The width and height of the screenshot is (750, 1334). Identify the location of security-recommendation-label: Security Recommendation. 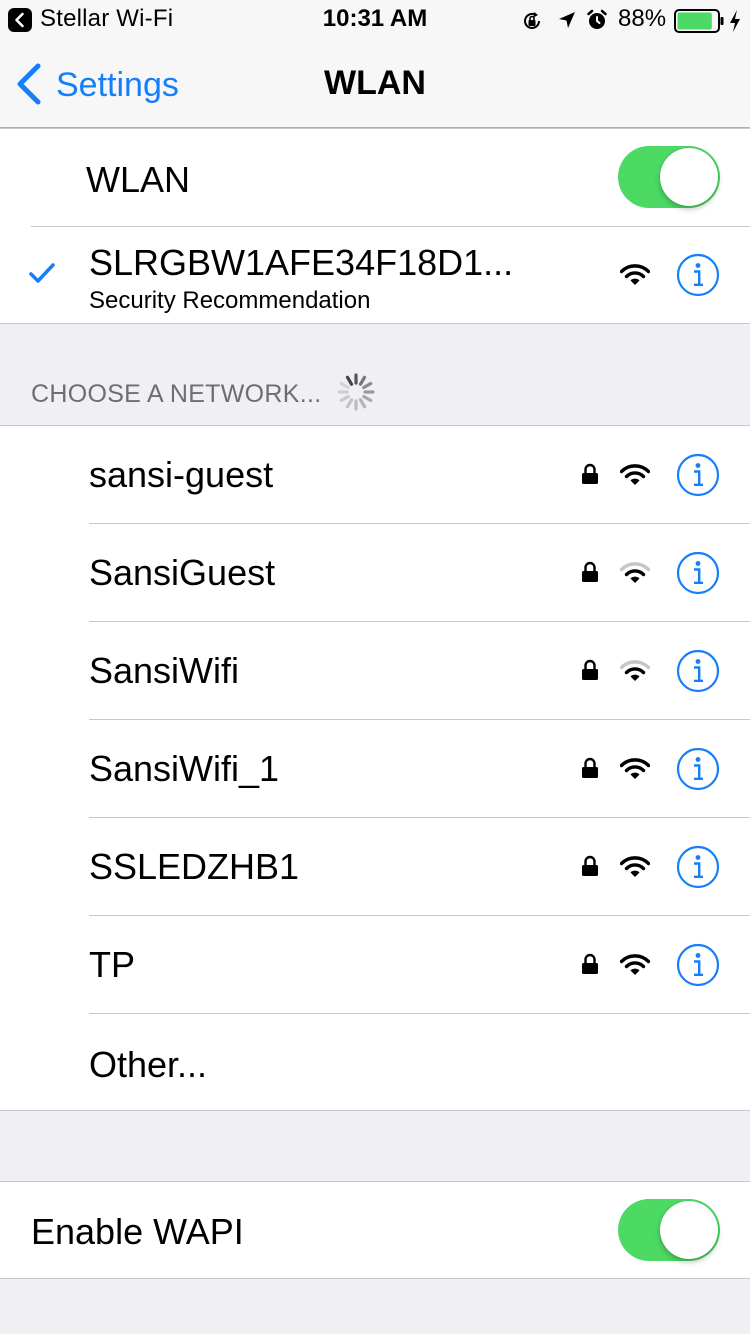
(229, 301).